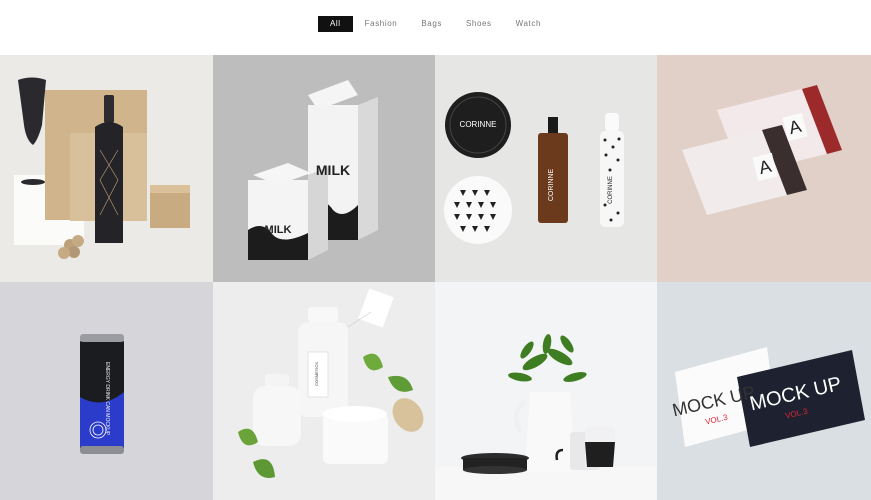  Describe the element at coordinates (431, 24) in the screenshot. I see `filter-tab-bags: Bags` at that location.